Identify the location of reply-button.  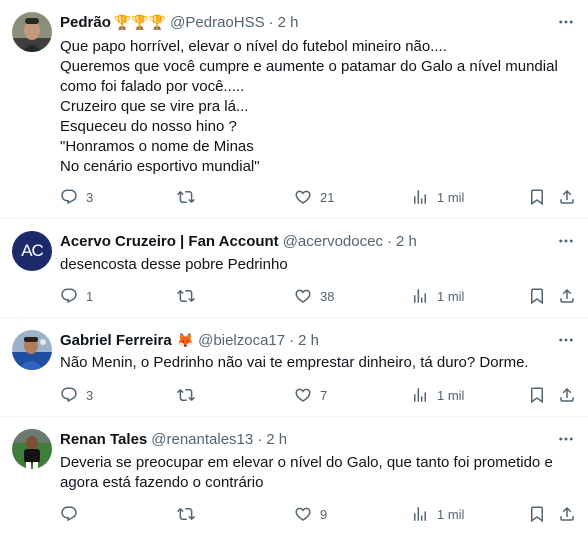
(73, 514).